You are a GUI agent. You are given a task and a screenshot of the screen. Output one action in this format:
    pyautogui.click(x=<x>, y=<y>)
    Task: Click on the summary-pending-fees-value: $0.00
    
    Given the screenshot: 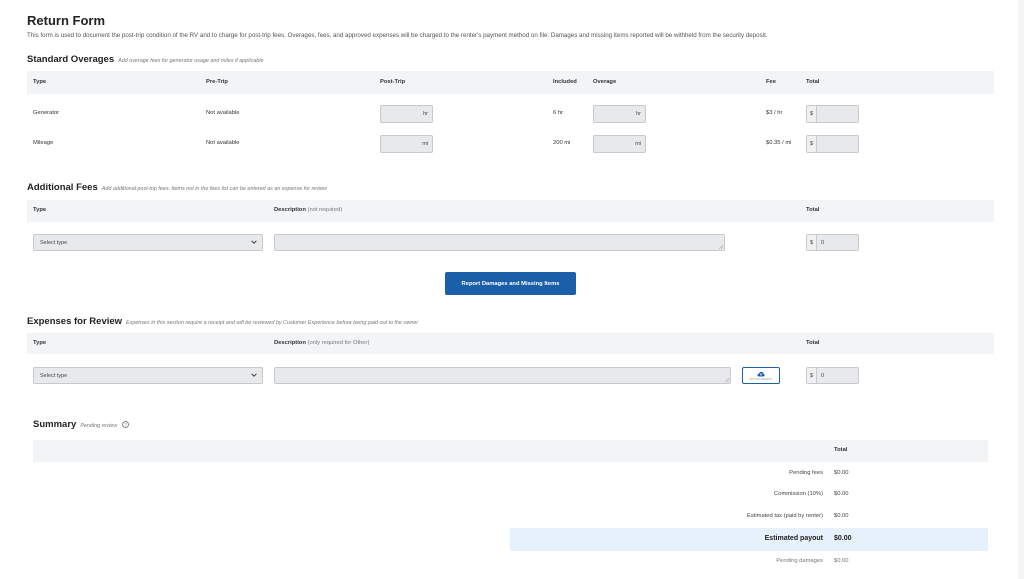 What is the action you would take?
    pyautogui.click(x=841, y=473)
    